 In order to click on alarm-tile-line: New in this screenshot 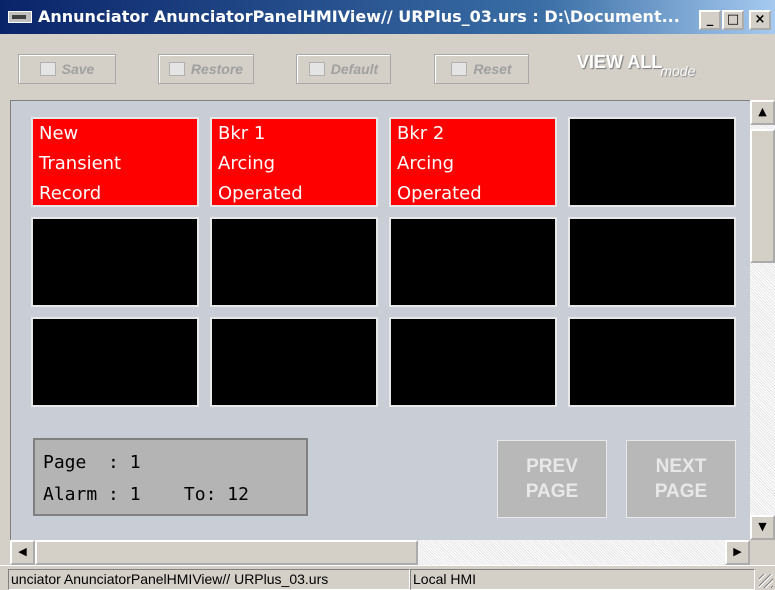, I will do `click(59, 133)`.